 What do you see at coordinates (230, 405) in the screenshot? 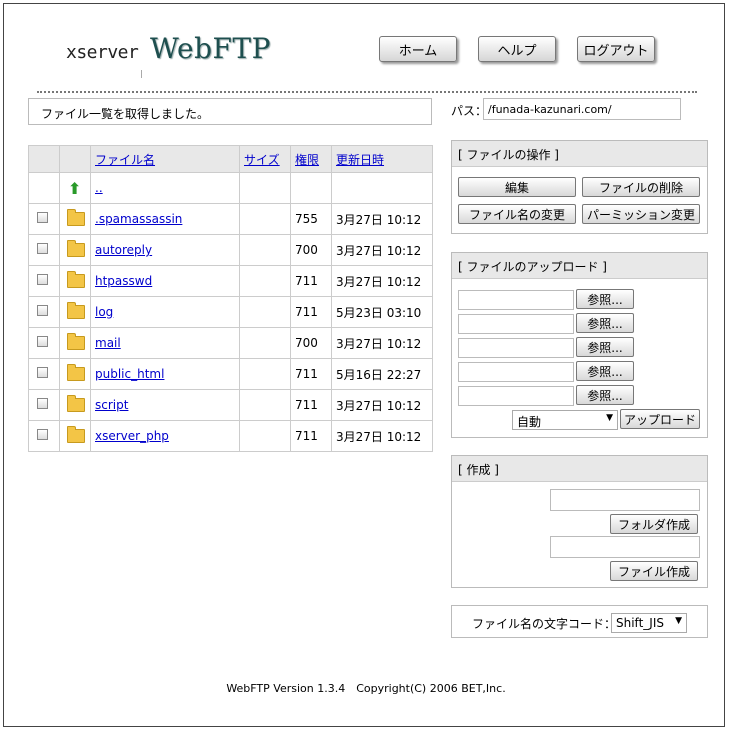
I see `table-row: script 711 3月27日 10:12` at bounding box center [230, 405].